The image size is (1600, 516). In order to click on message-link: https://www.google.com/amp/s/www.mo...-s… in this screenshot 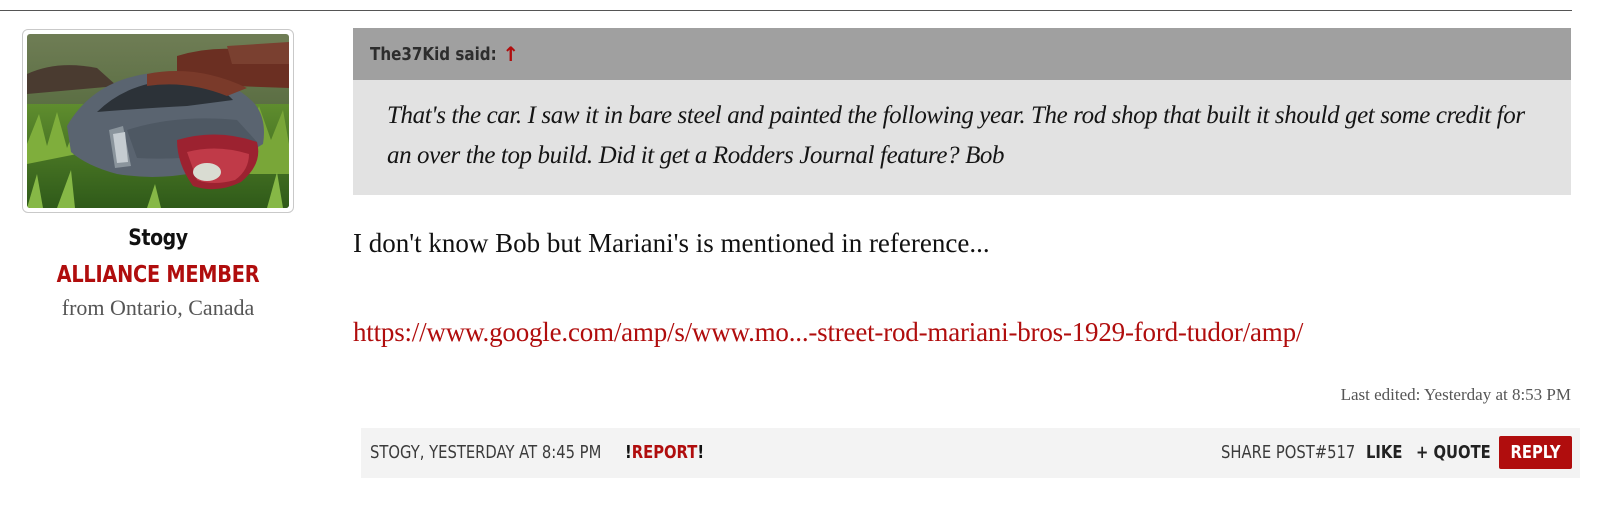, I will do `click(828, 332)`.